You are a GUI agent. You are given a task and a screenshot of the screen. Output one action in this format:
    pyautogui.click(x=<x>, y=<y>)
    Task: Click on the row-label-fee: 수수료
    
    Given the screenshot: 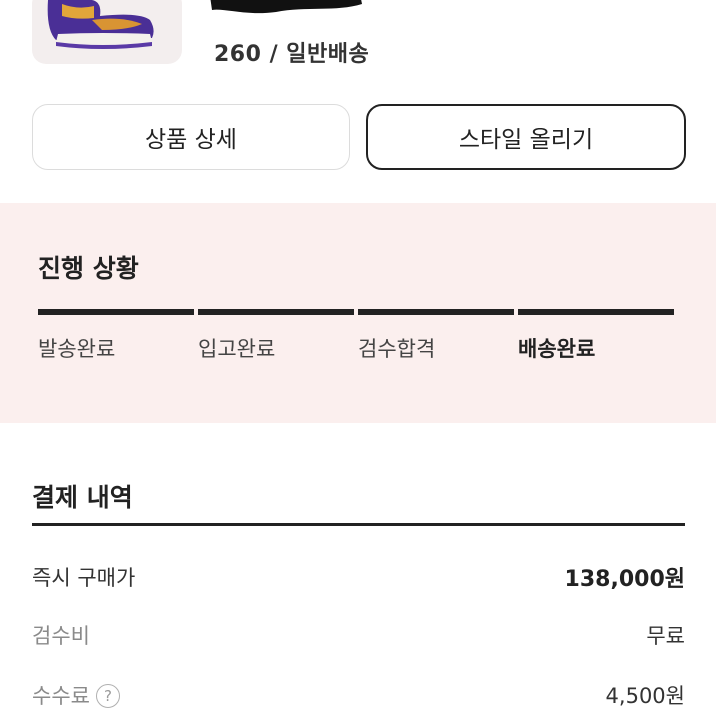 What is the action you would take?
    pyautogui.click(x=61, y=696)
    